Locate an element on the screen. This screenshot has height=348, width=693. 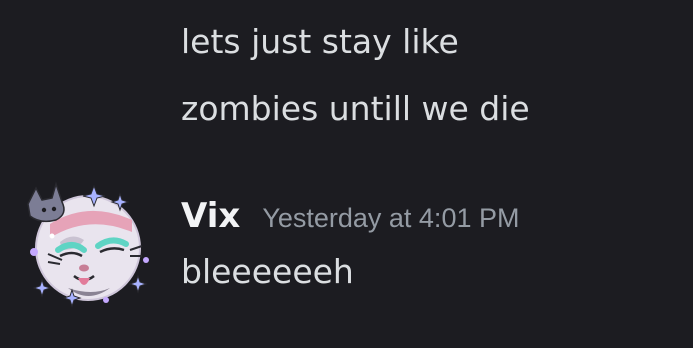
avatar-image is located at coordinates (90, 244).